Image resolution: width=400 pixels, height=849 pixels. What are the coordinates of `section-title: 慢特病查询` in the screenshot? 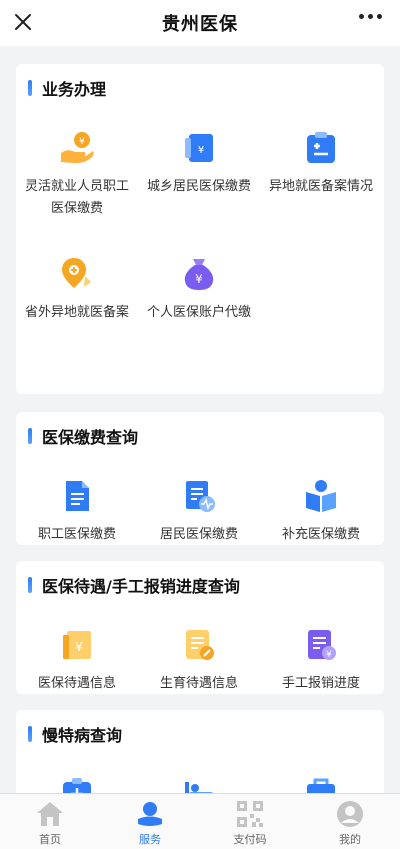 It's located at (82, 735).